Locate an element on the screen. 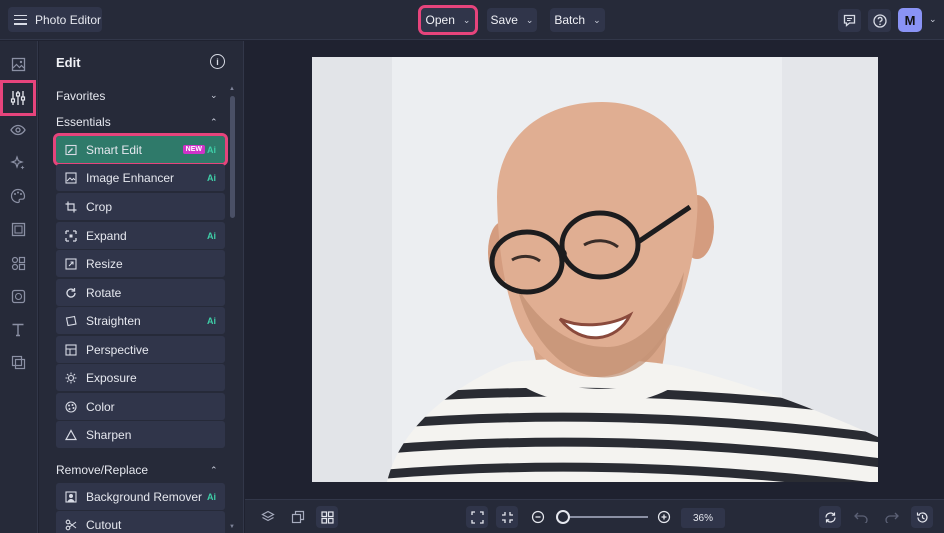  tool-label: Resize is located at coordinates (104, 263).